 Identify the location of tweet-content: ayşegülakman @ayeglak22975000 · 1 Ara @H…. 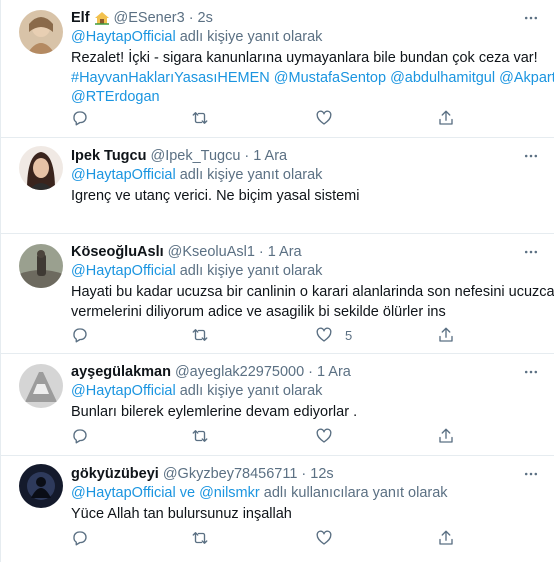
(307, 392).